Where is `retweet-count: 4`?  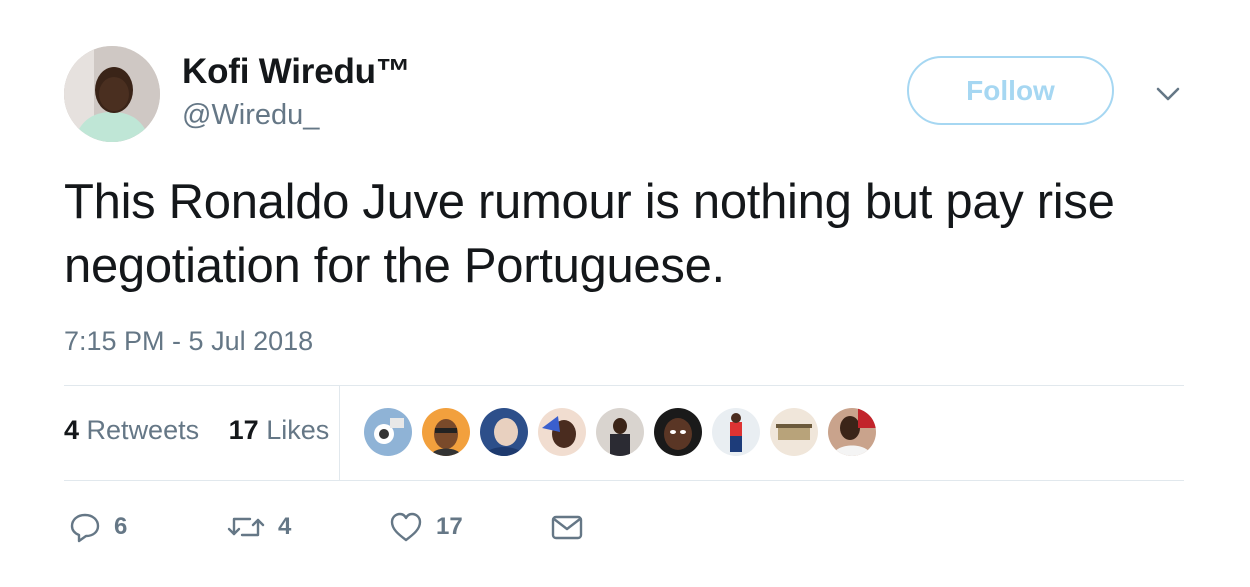
retweet-count: 4 is located at coordinates (285, 526).